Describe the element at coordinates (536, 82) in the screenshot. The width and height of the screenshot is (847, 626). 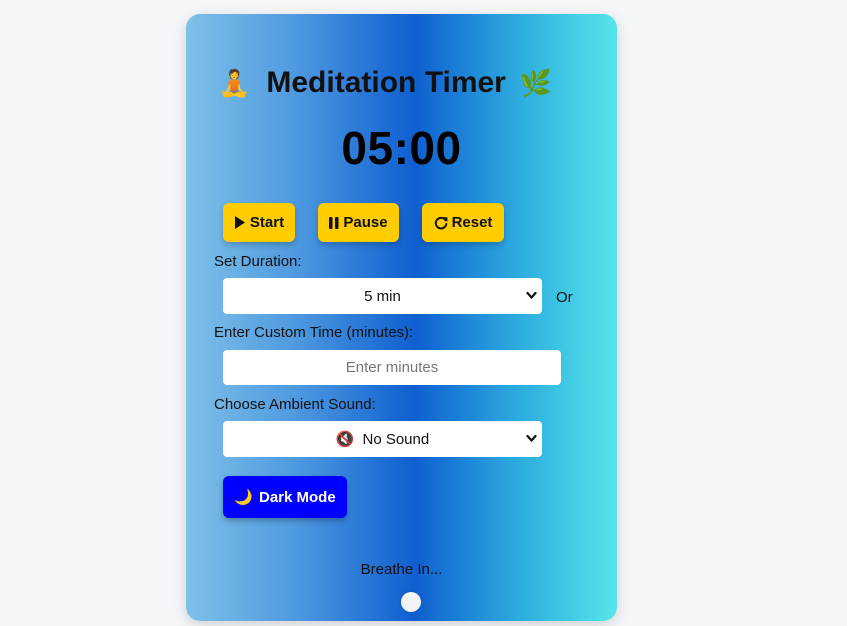
I see `herb-leaf-icon: 🌿` at that location.